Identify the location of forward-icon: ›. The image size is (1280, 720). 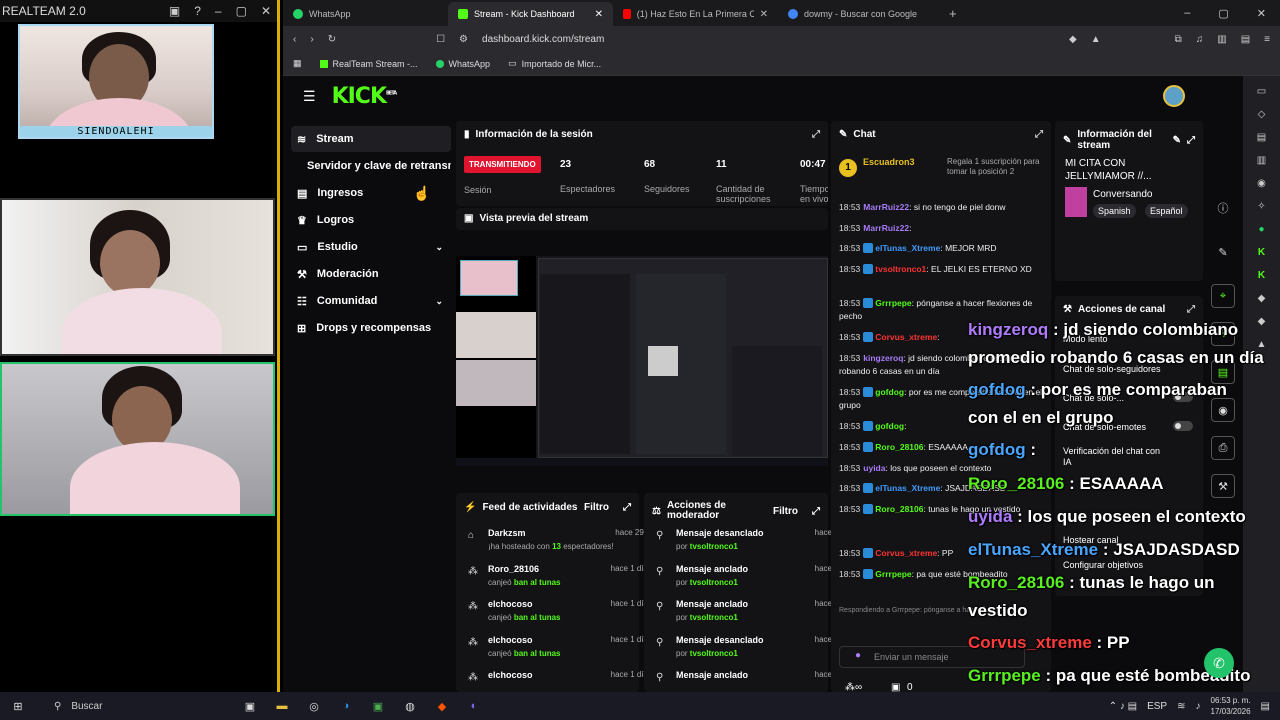
(311, 39).